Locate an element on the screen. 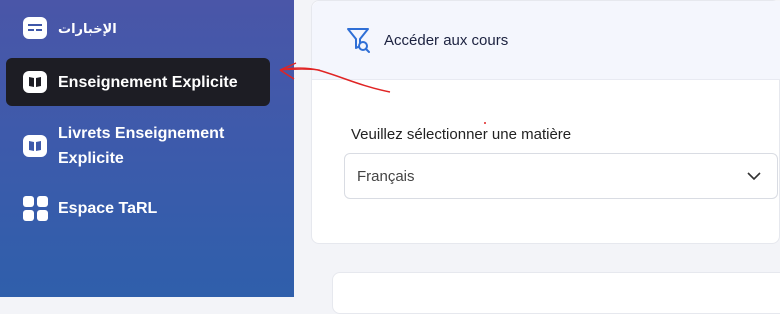 This screenshot has width=780, height=314. sidebar-item-label: الإخبارات is located at coordinates (87, 28).